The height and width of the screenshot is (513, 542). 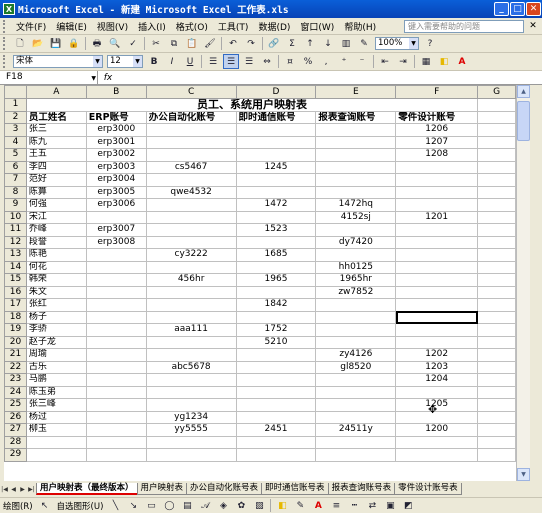 What do you see at coordinates (56, 405) in the screenshot?
I see `table-cell: 张三峰` at bounding box center [56, 405].